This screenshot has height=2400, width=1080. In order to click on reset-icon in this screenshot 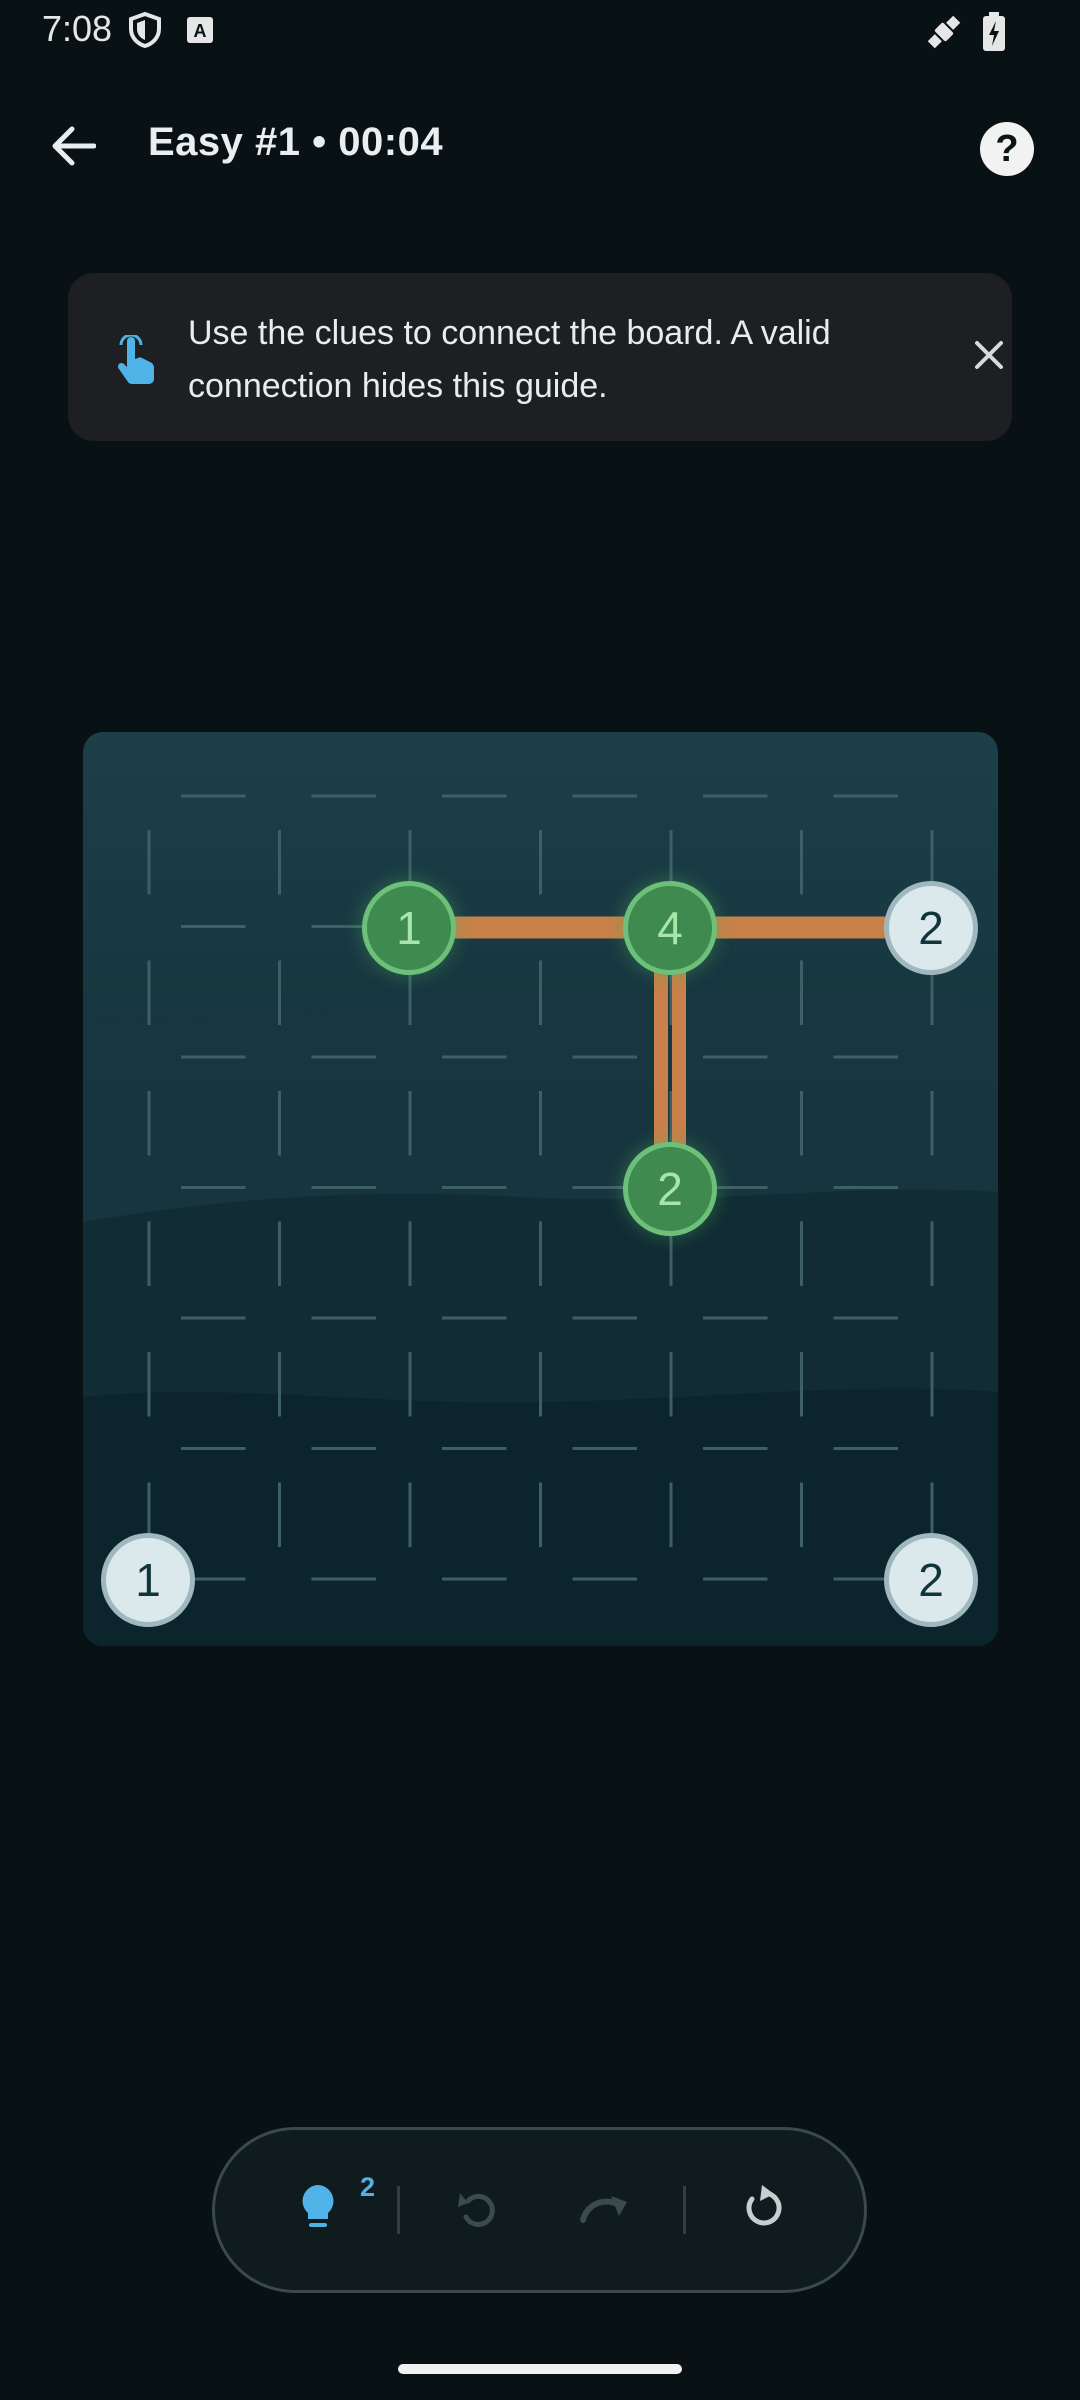, I will do `click(765, 2210)`.